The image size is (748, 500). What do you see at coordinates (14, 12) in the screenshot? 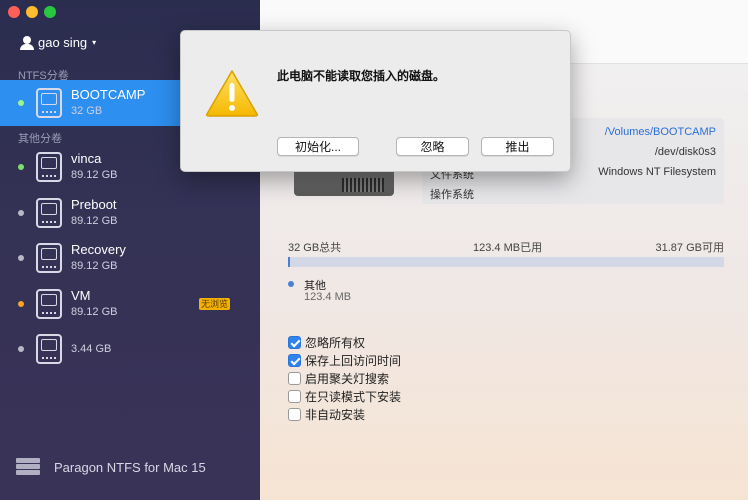
I see `close-window-button` at bounding box center [14, 12].